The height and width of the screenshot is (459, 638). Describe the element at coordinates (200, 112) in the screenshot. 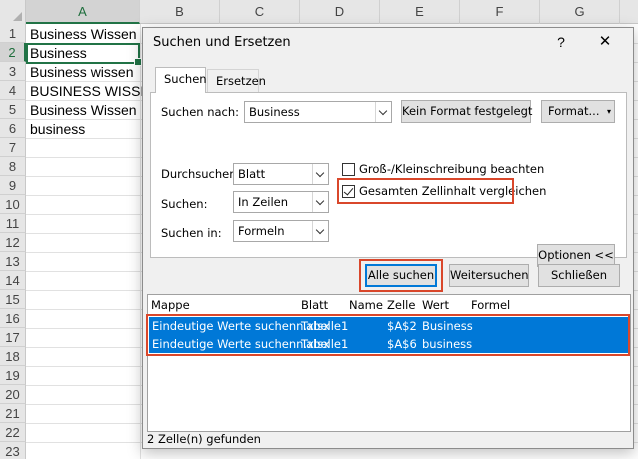

I see `search-label: Suchen nach:` at that location.